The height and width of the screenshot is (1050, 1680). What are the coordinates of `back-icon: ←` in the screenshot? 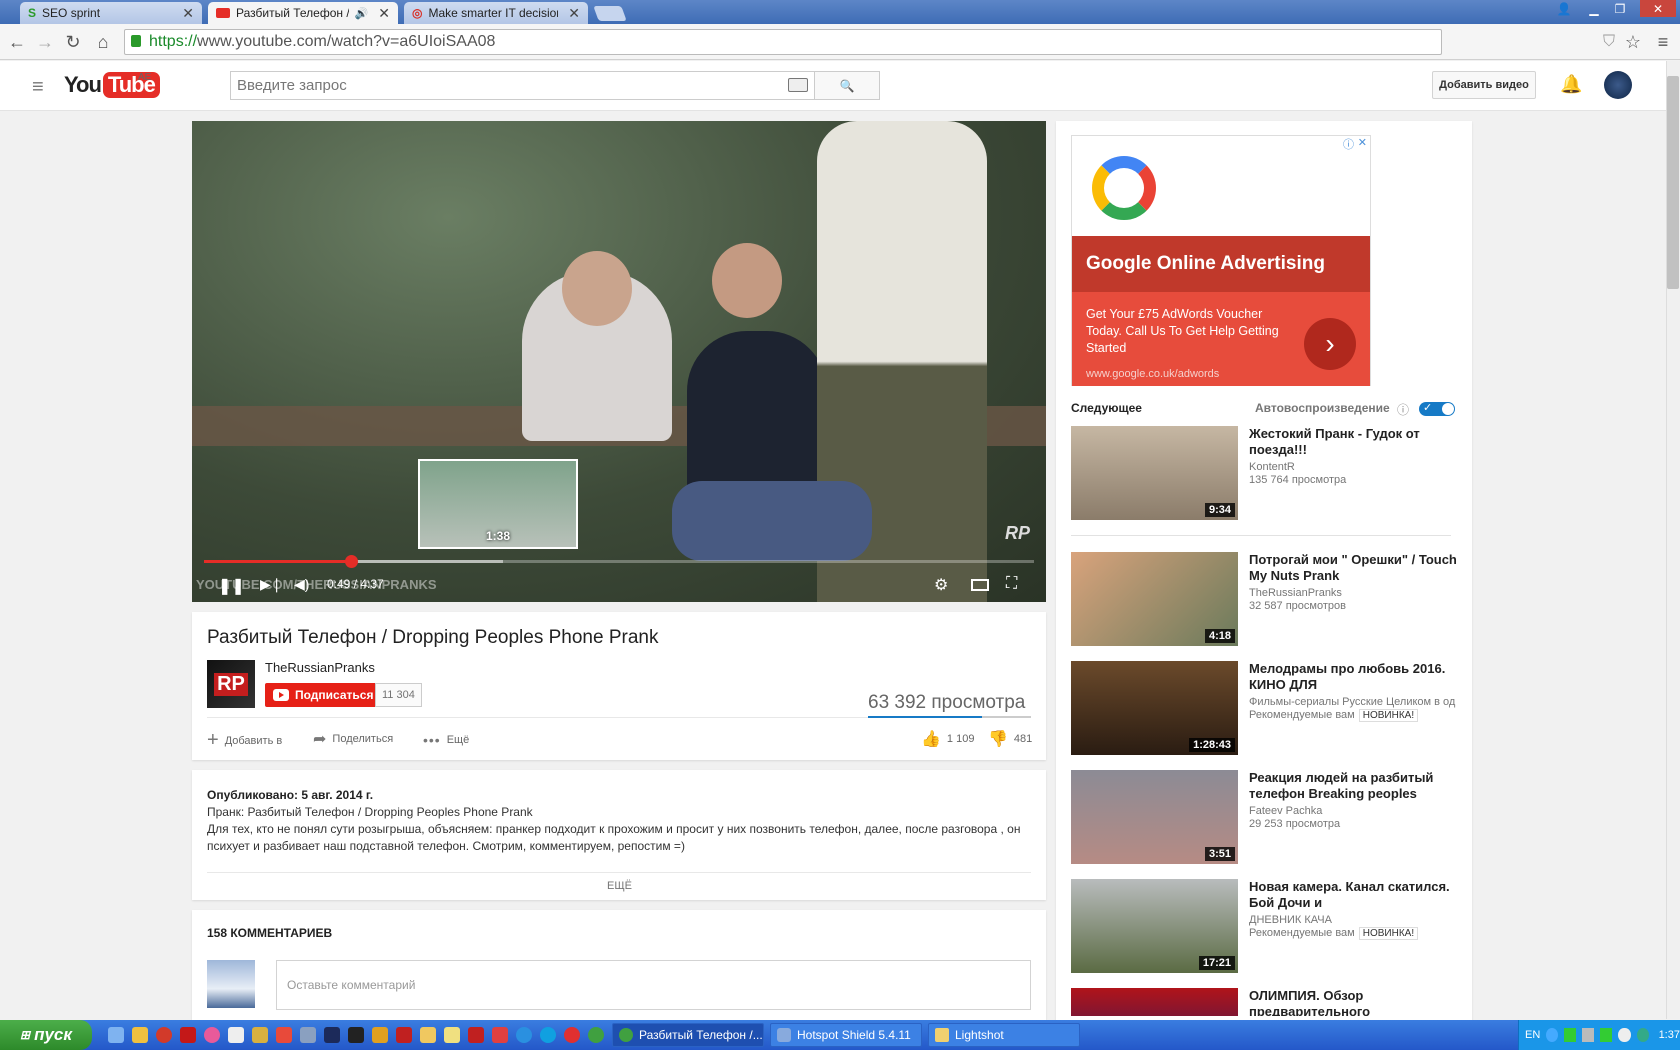 It's located at (17, 42).